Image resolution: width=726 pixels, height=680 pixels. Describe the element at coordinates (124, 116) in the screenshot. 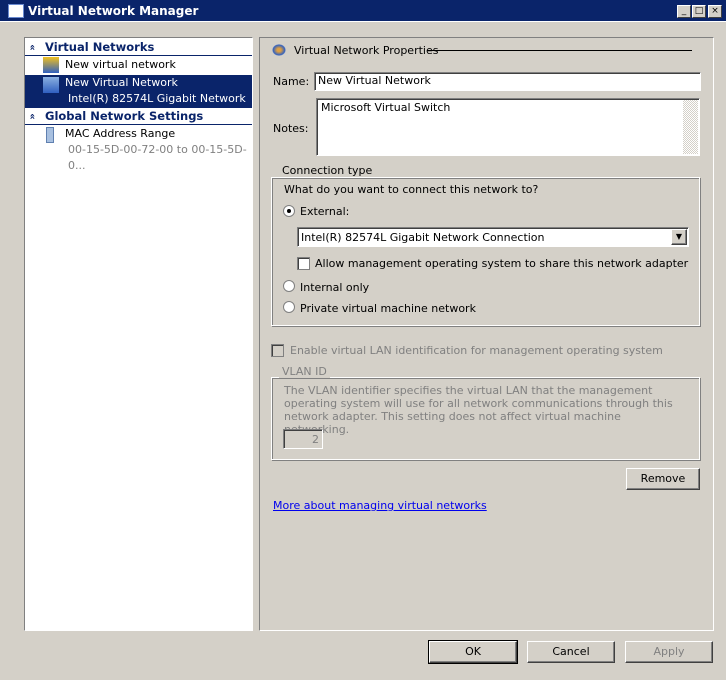

I see `section-label: Global Network Settings` at that location.